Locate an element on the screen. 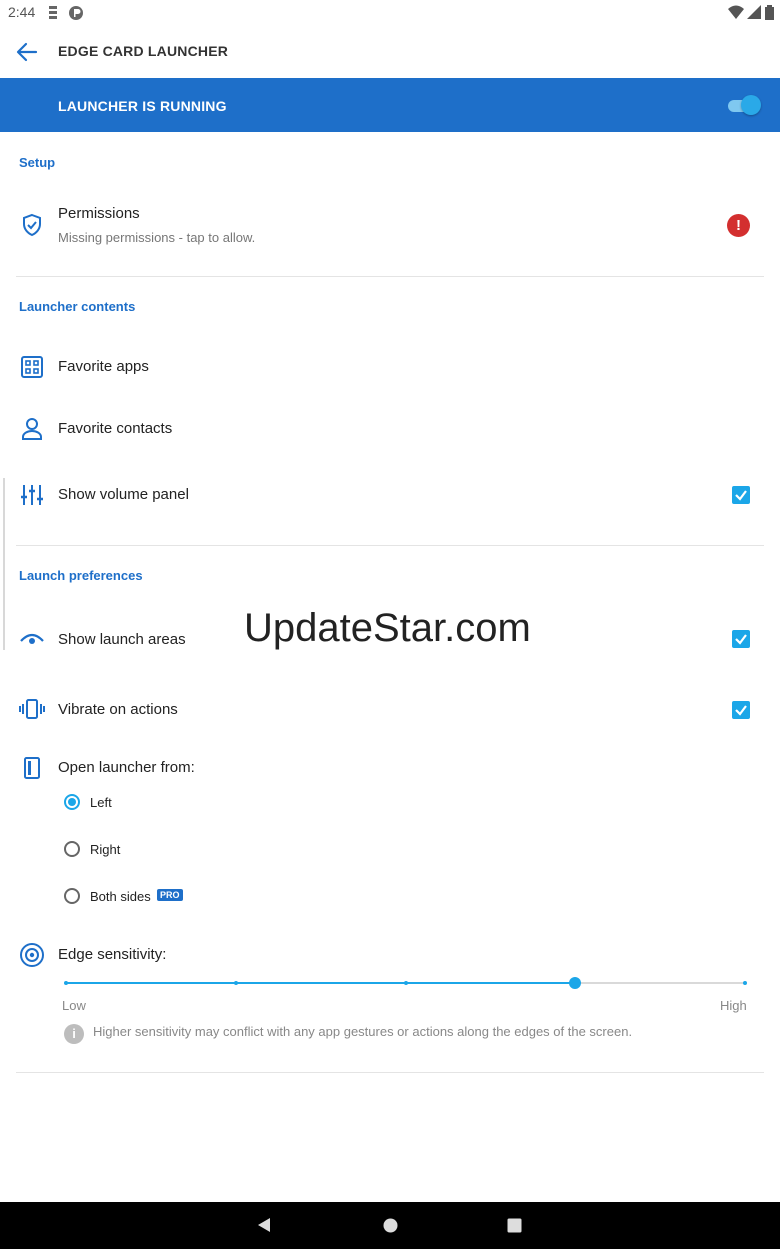 The width and height of the screenshot is (780, 1249). section-header-launcher-contents: Launcher contents is located at coordinates (77, 306).